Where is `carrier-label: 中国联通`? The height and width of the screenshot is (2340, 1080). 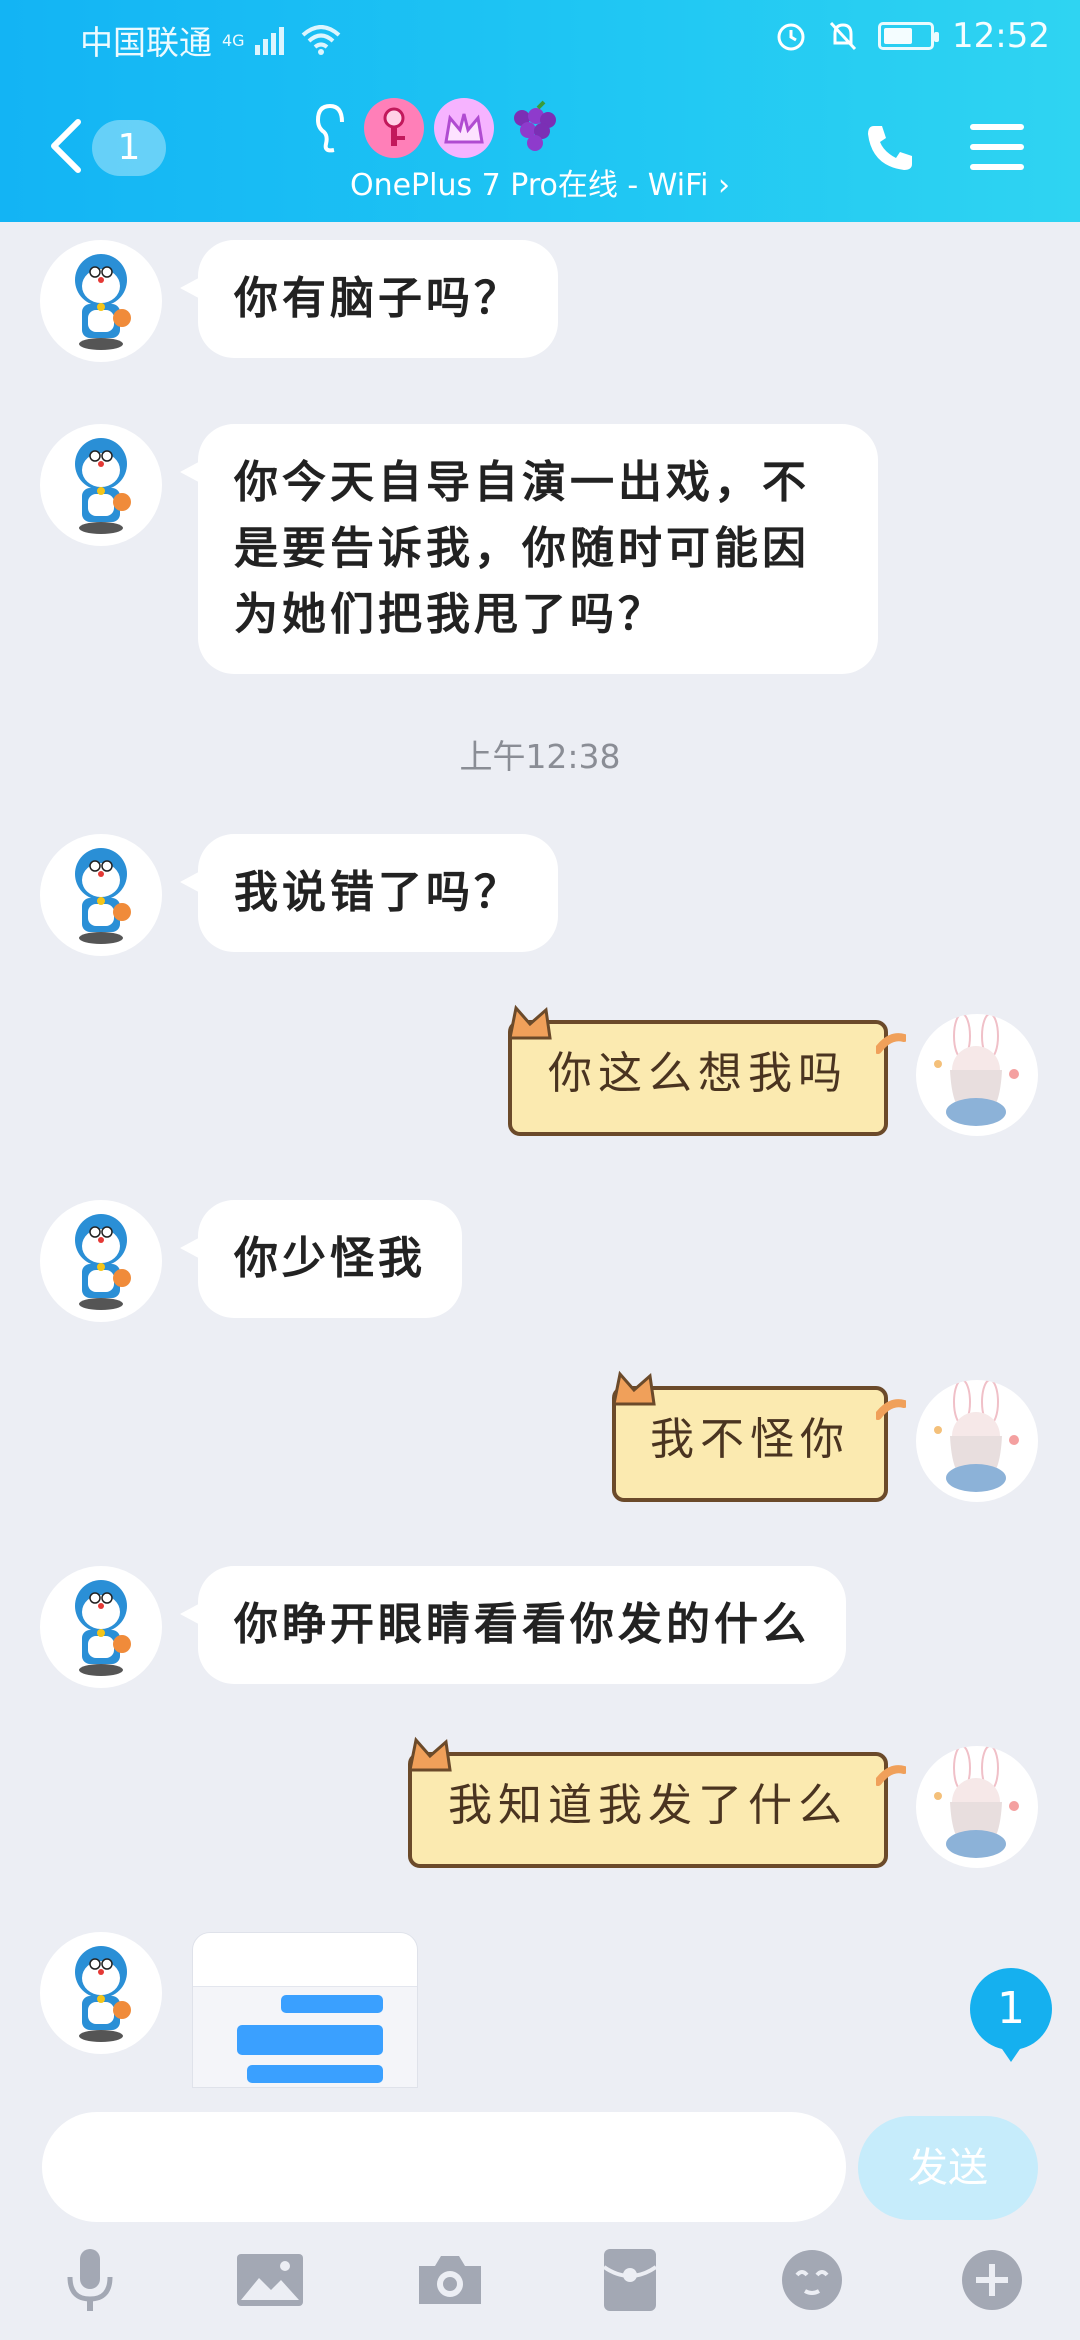
carrier-label: 中国联通 is located at coordinates (146, 42).